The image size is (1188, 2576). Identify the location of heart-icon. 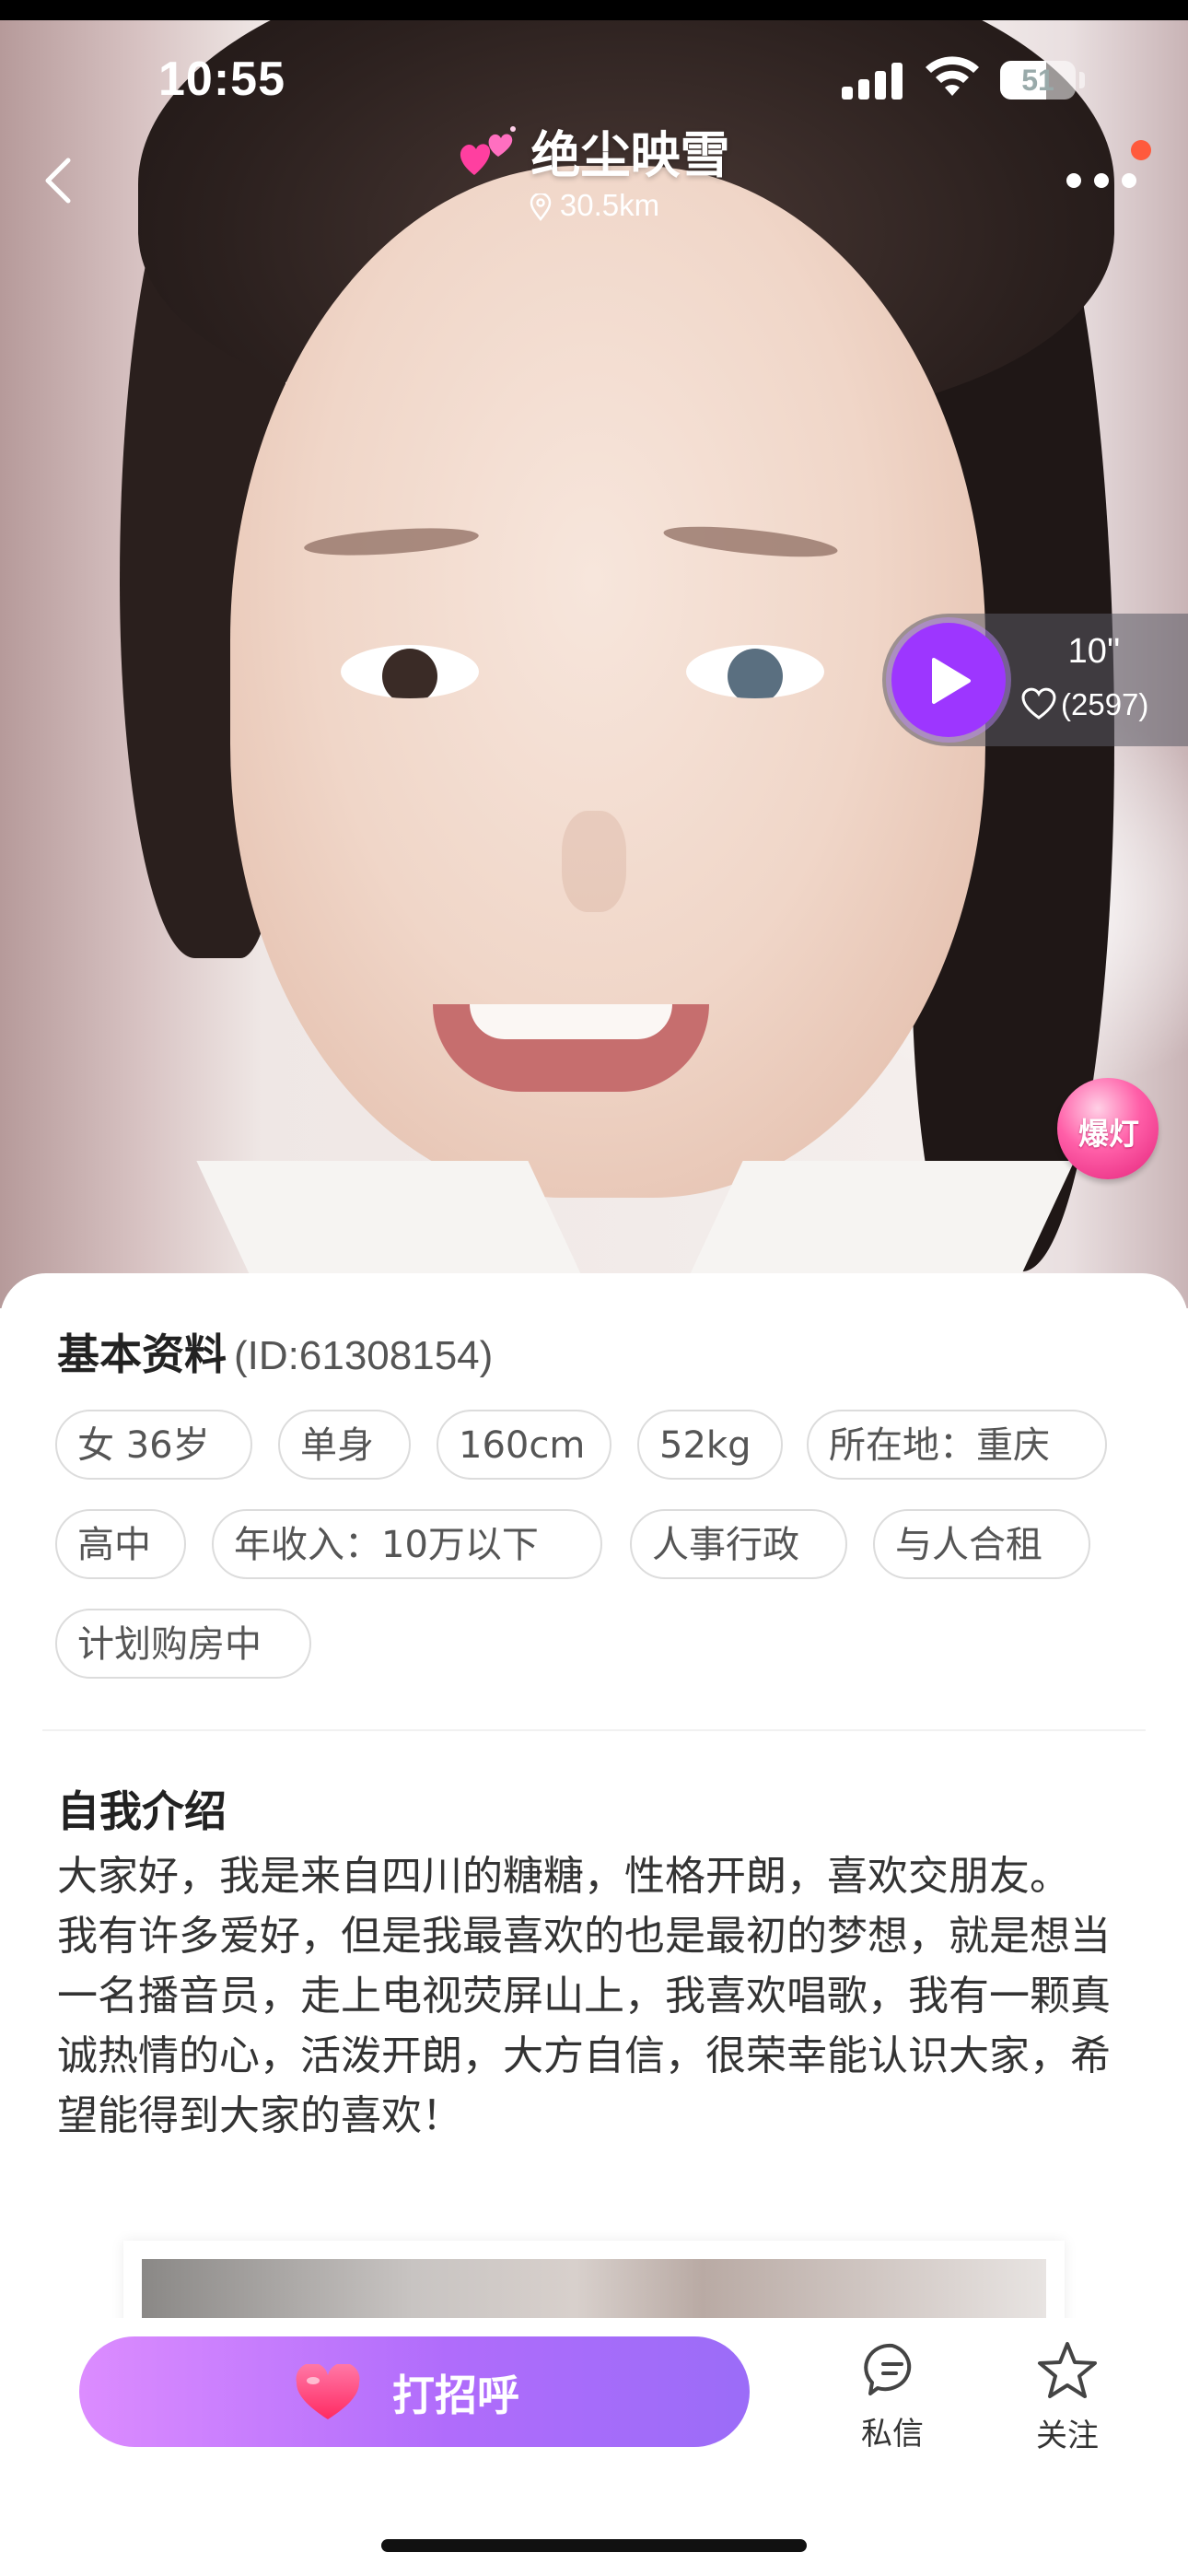
(328, 2391).